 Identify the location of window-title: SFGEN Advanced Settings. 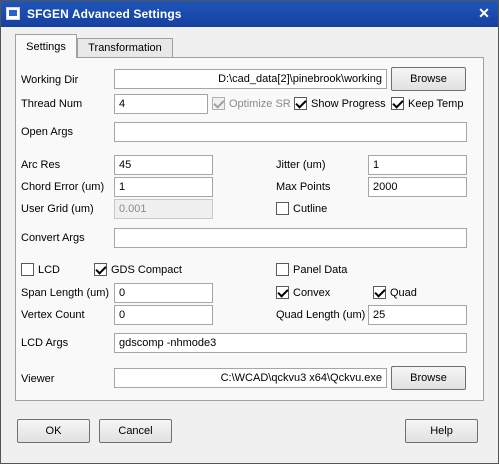
(104, 14).